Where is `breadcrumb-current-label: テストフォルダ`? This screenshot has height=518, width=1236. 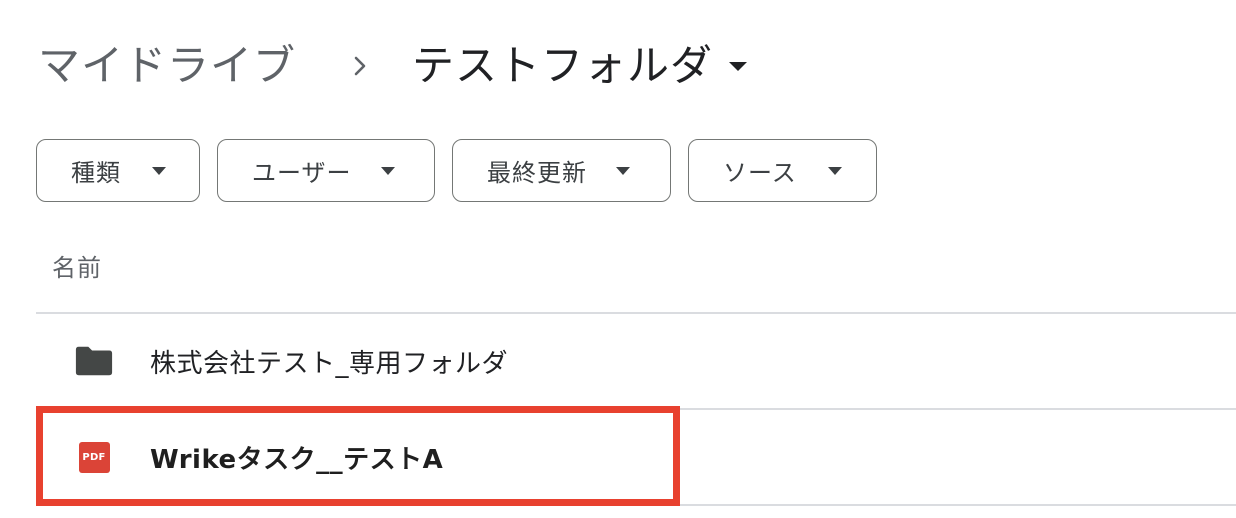 breadcrumb-current-label: テストフォルダ is located at coordinates (563, 65).